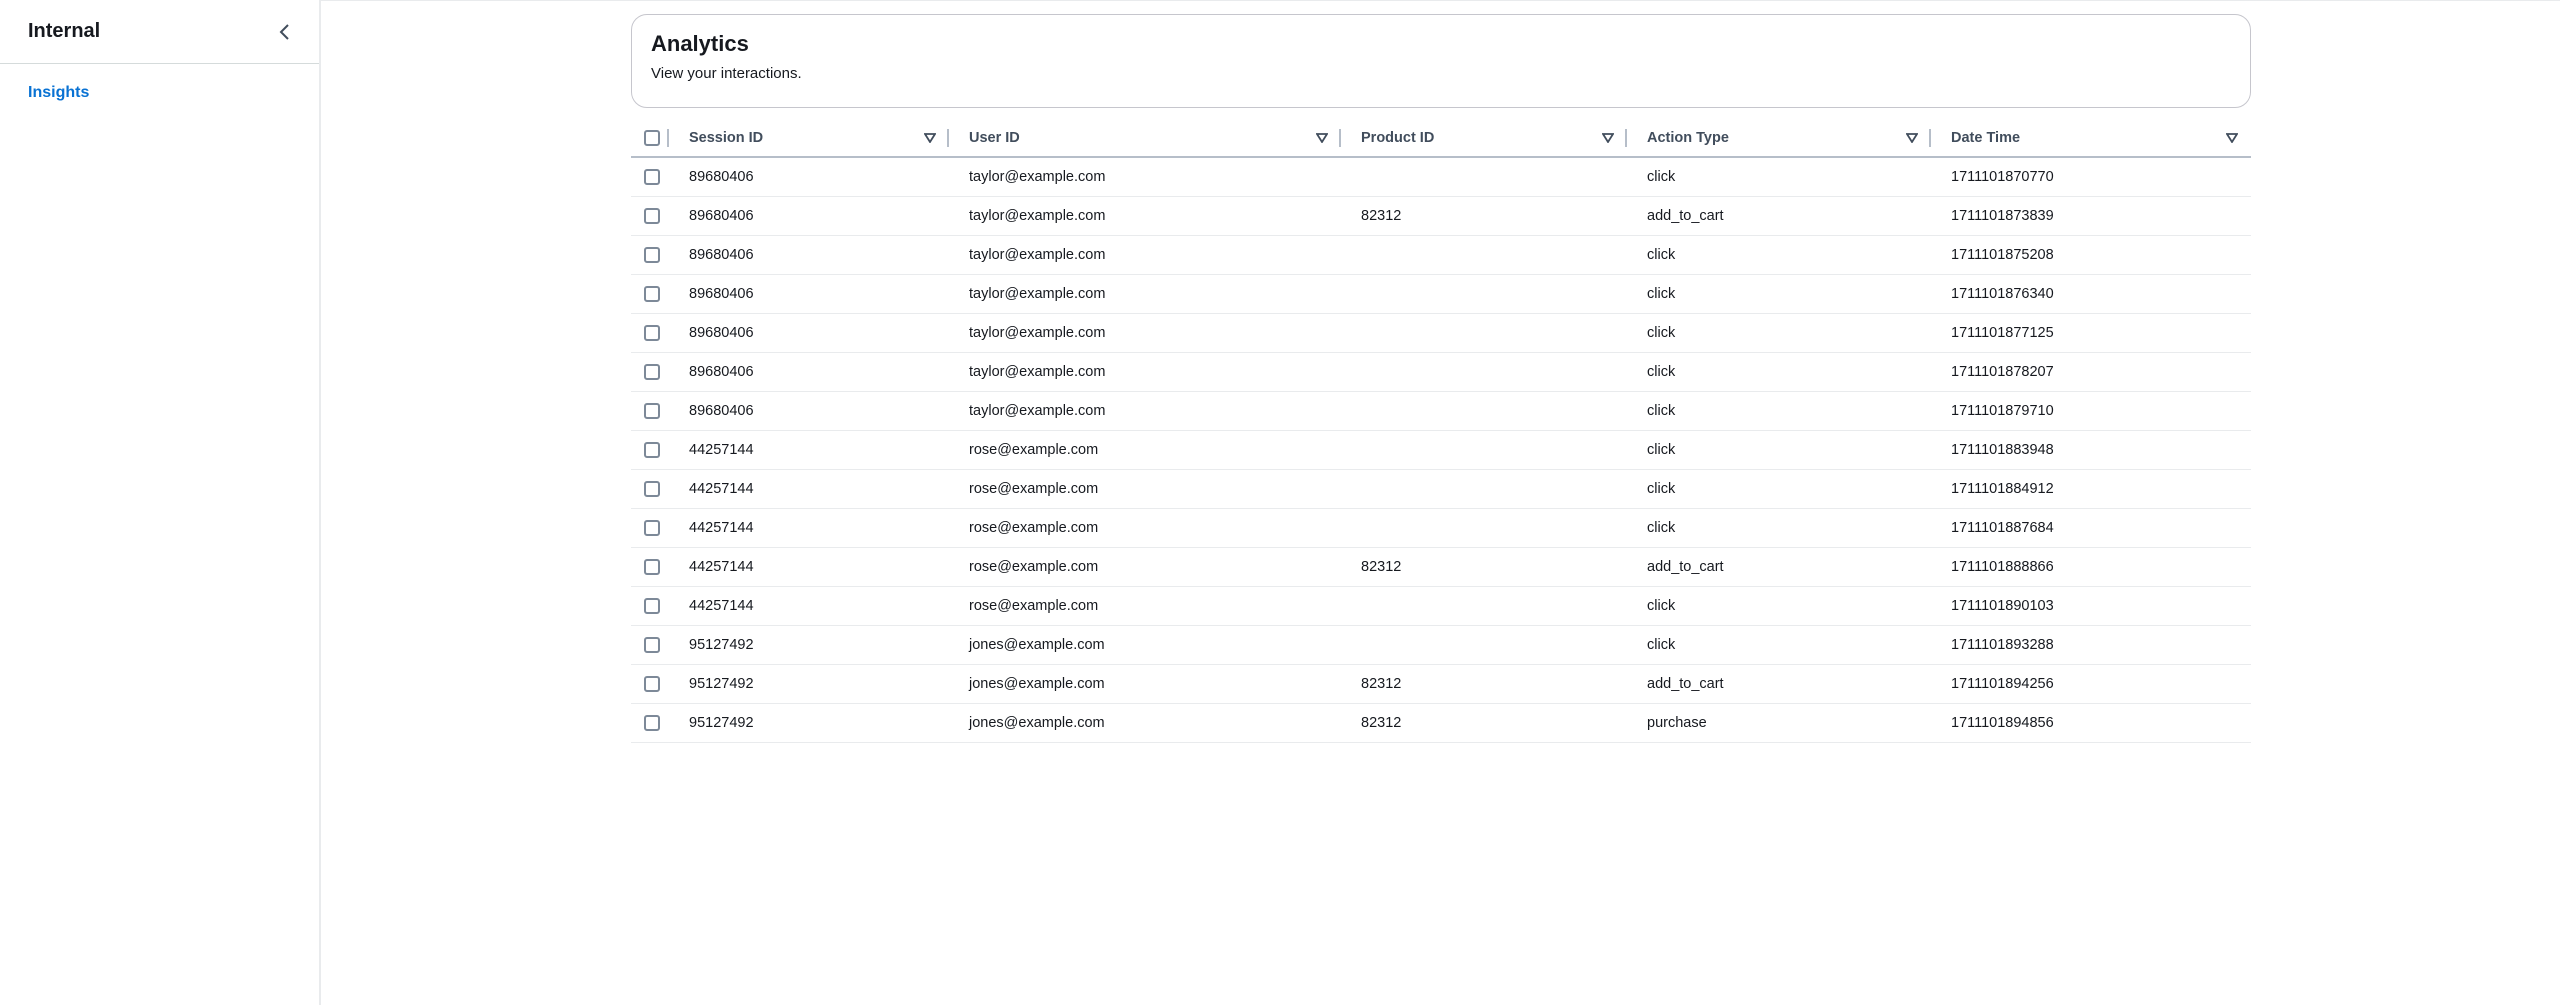 This screenshot has height=1005, width=2560. I want to click on column-header-product-id: Product ID, so click(1484, 139).